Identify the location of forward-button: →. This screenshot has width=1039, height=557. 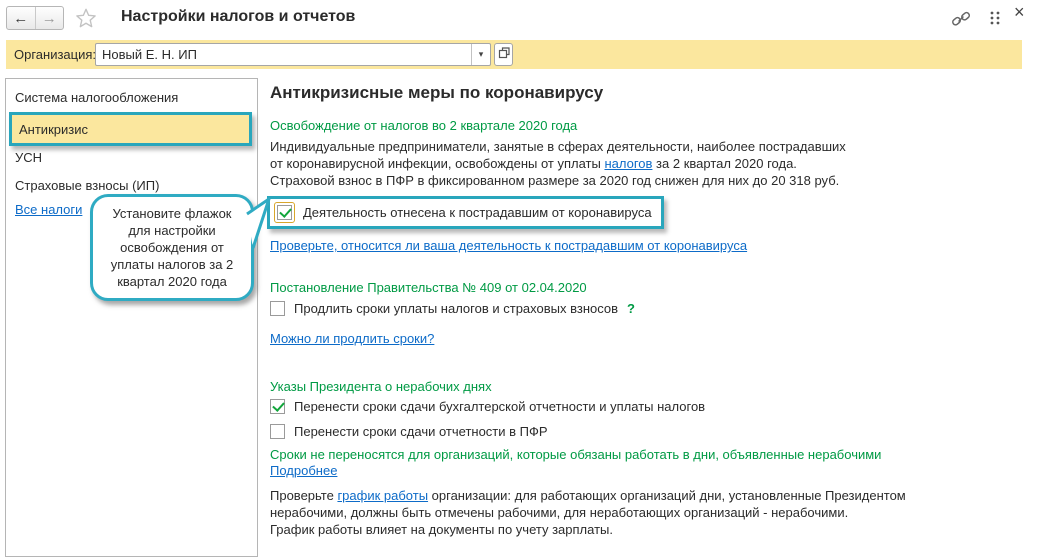
(50, 18).